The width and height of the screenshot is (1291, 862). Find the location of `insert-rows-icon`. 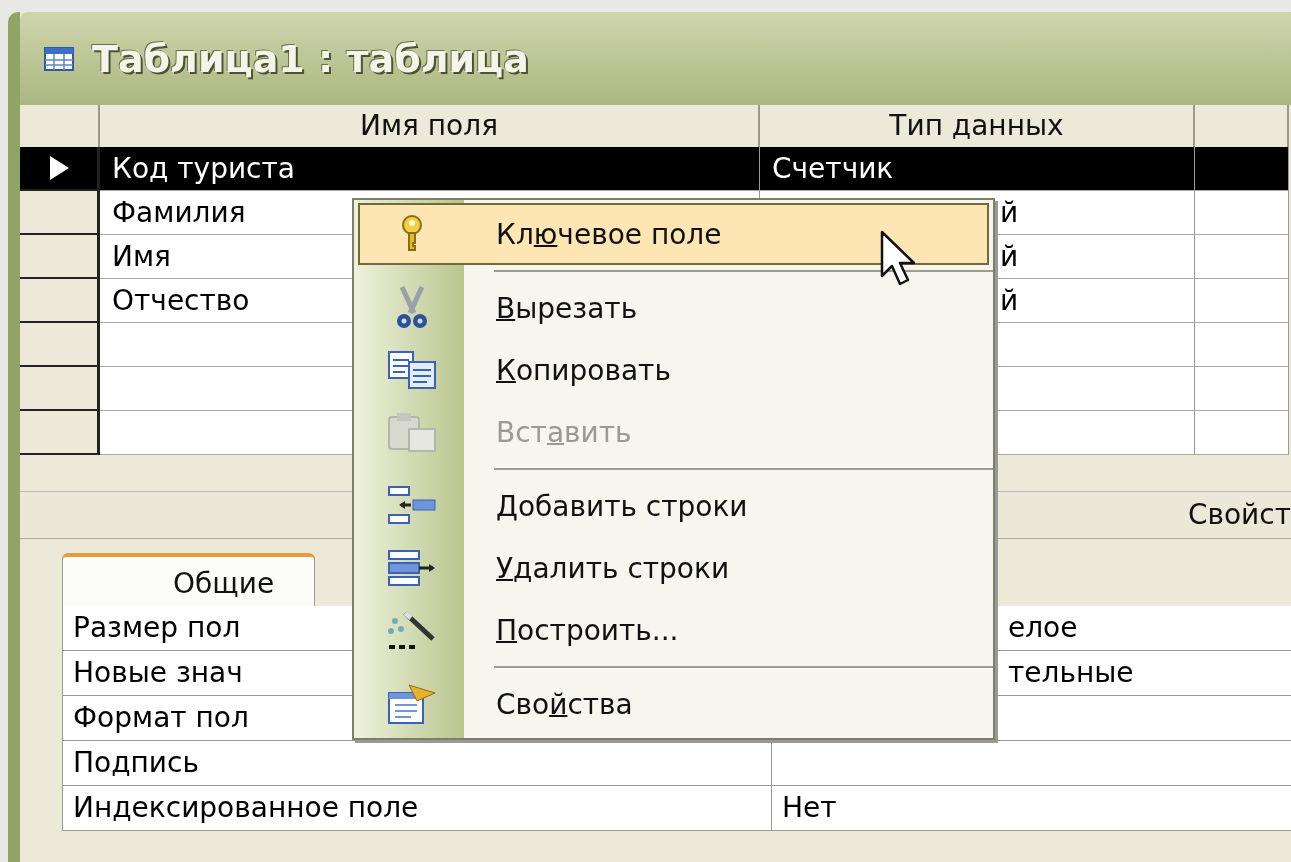

insert-rows-icon is located at coordinates (412, 506).